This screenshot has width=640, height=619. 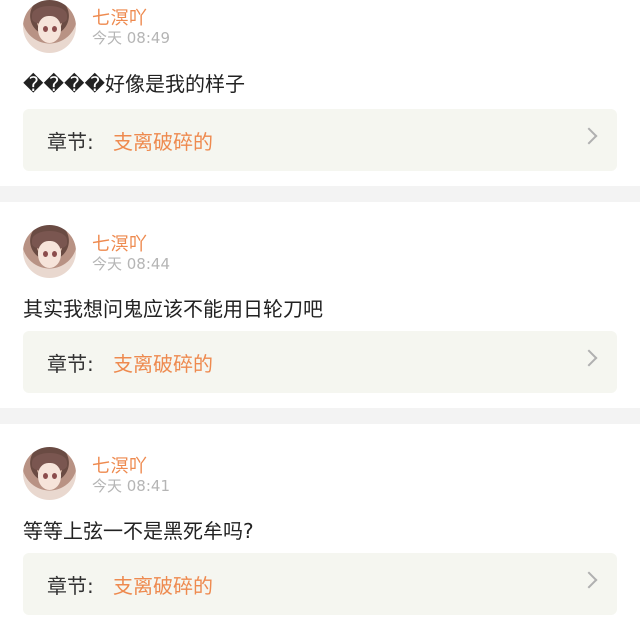 I want to click on timestamp: 今天 08:44, so click(x=131, y=264).